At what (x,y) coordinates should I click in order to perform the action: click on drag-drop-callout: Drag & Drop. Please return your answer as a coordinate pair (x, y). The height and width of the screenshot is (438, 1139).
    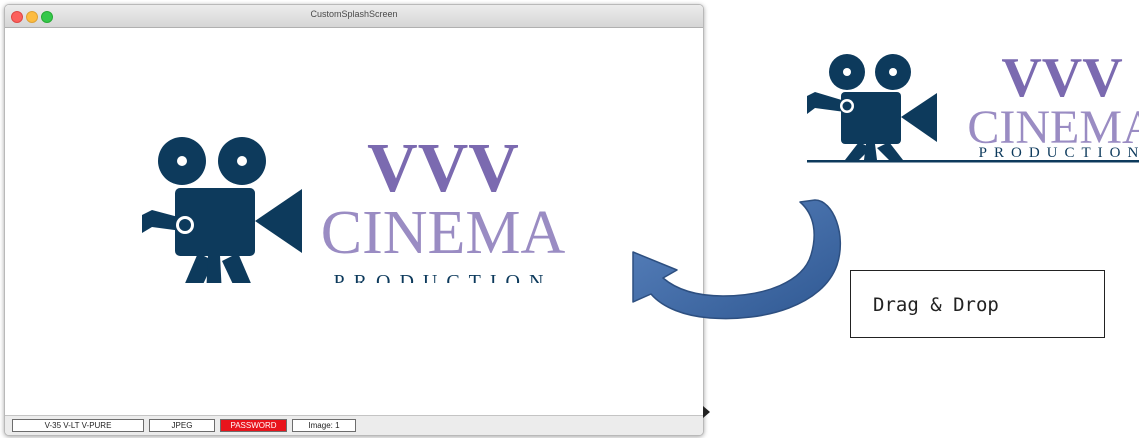
    Looking at the image, I should click on (977, 304).